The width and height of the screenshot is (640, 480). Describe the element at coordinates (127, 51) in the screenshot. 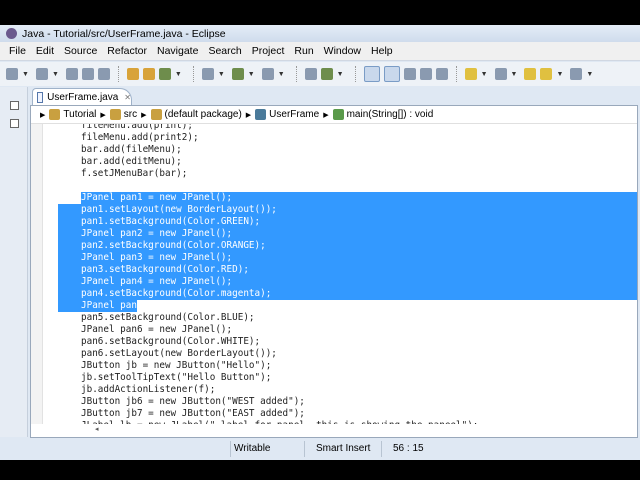

I see `menu-refactor: Refactor` at that location.